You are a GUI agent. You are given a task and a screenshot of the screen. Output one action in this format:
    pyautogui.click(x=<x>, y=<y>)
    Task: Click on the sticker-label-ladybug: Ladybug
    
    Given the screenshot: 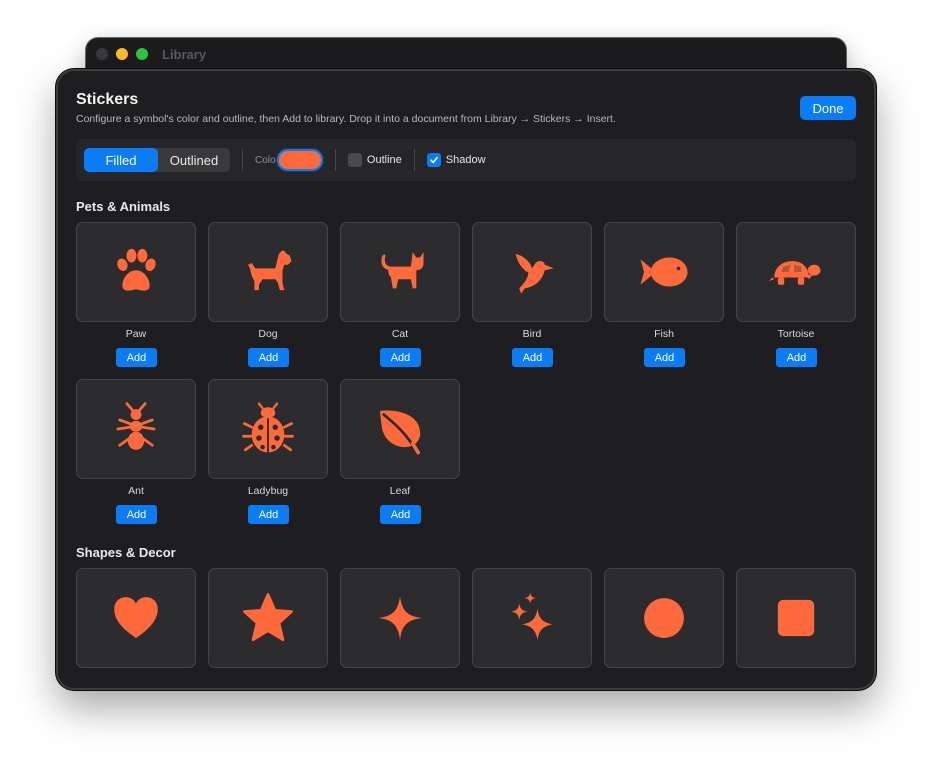 What is the action you would take?
    pyautogui.click(x=268, y=491)
    